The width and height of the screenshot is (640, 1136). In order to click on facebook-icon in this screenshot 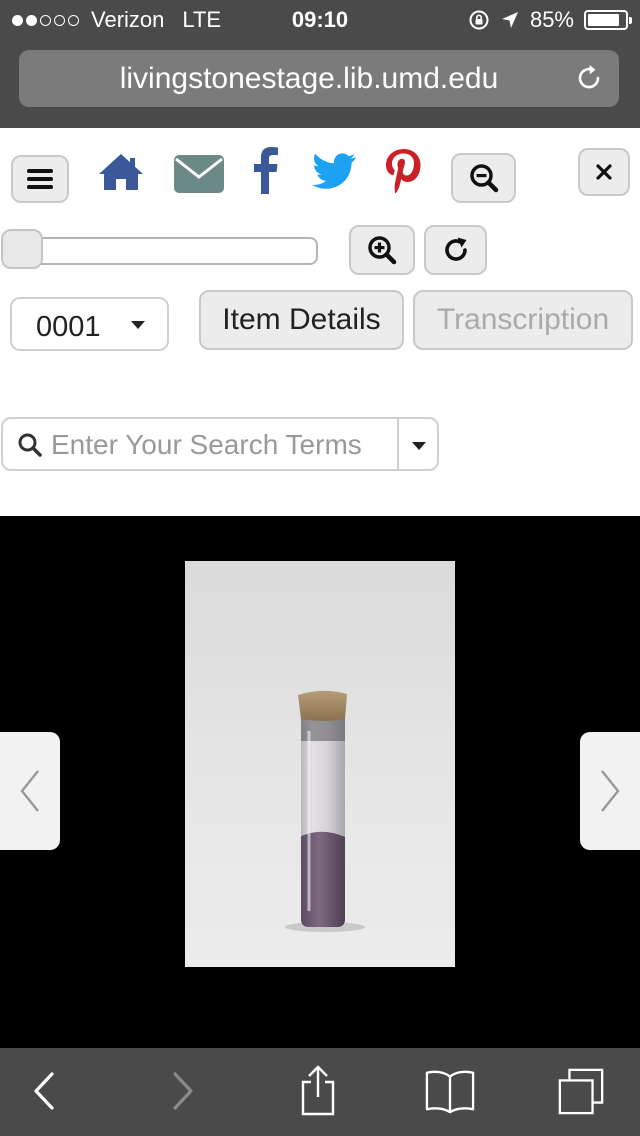, I will do `click(266, 170)`.